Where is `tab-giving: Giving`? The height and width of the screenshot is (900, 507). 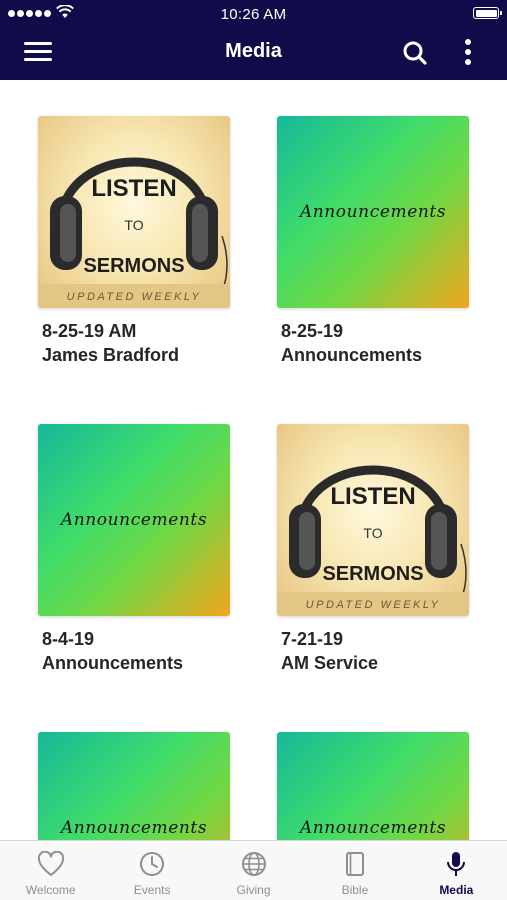 tab-giving: Giving is located at coordinates (253, 870).